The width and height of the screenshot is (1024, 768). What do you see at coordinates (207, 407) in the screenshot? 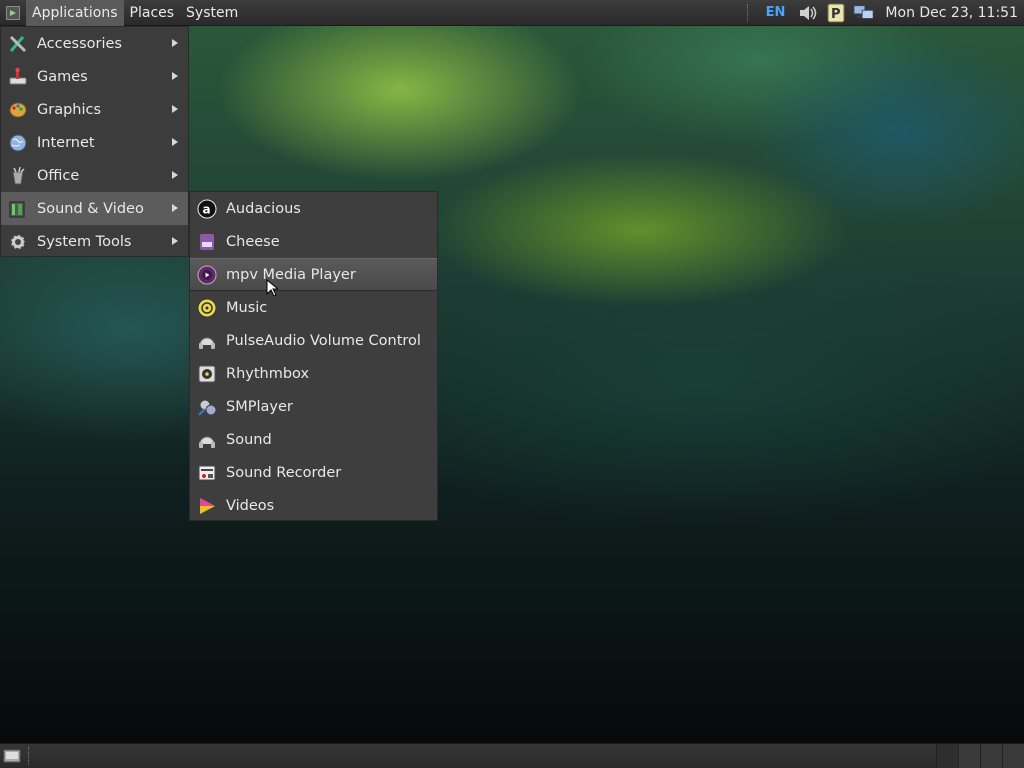
I see `smplayer-icon` at bounding box center [207, 407].